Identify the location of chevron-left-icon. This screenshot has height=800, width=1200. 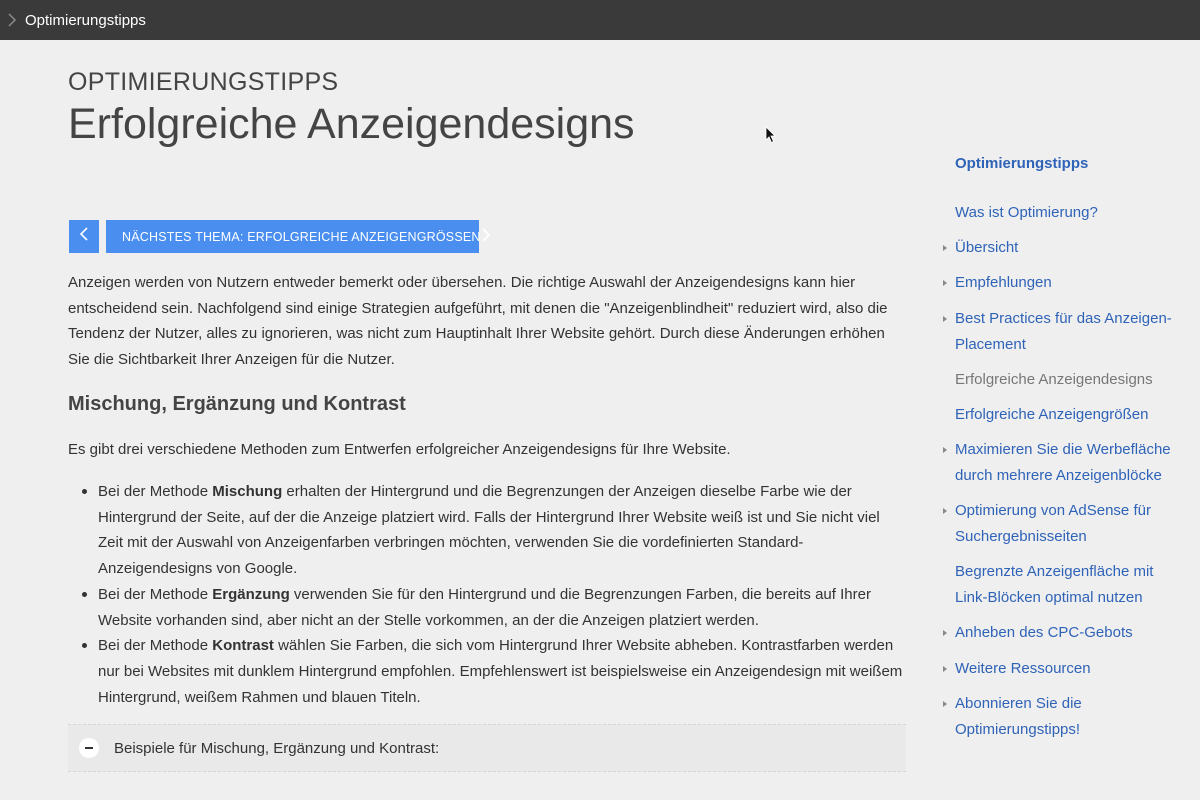
(84, 236).